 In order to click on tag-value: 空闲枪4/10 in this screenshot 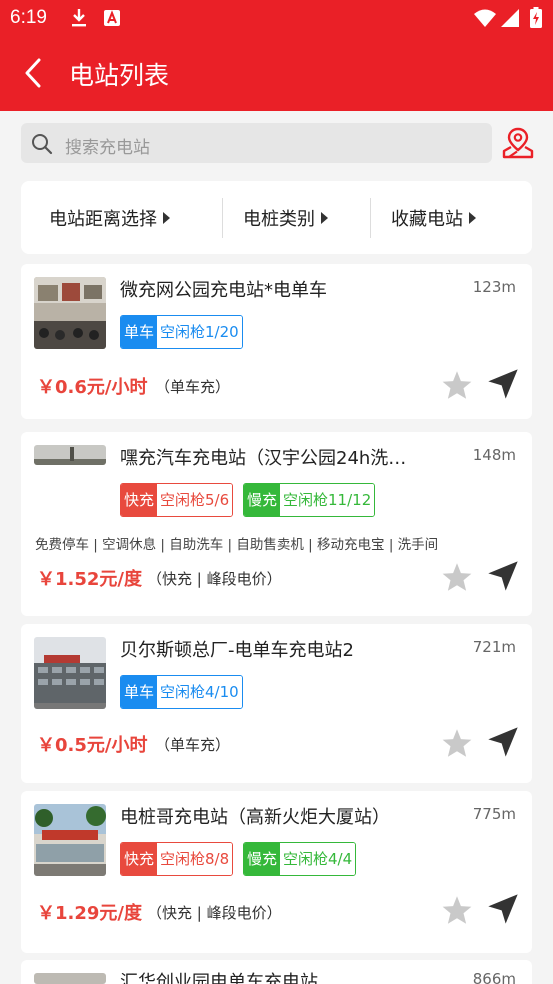, I will do `click(199, 692)`.